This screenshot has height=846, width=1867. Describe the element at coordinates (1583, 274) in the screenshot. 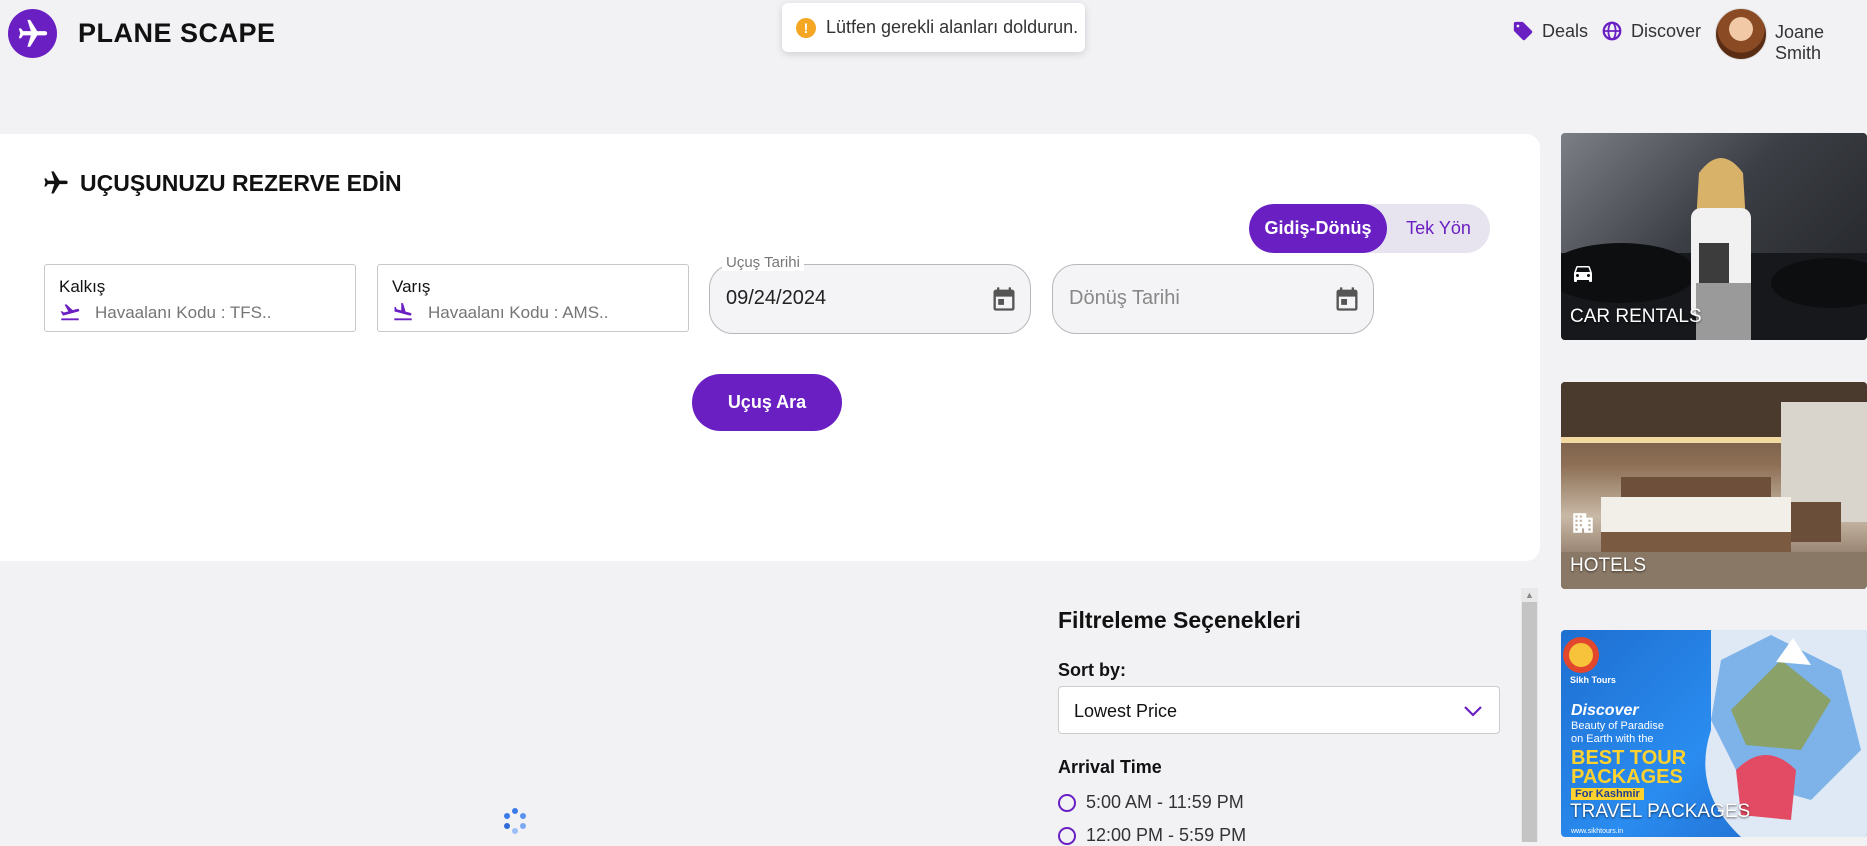

I see `car-icon` at that location.